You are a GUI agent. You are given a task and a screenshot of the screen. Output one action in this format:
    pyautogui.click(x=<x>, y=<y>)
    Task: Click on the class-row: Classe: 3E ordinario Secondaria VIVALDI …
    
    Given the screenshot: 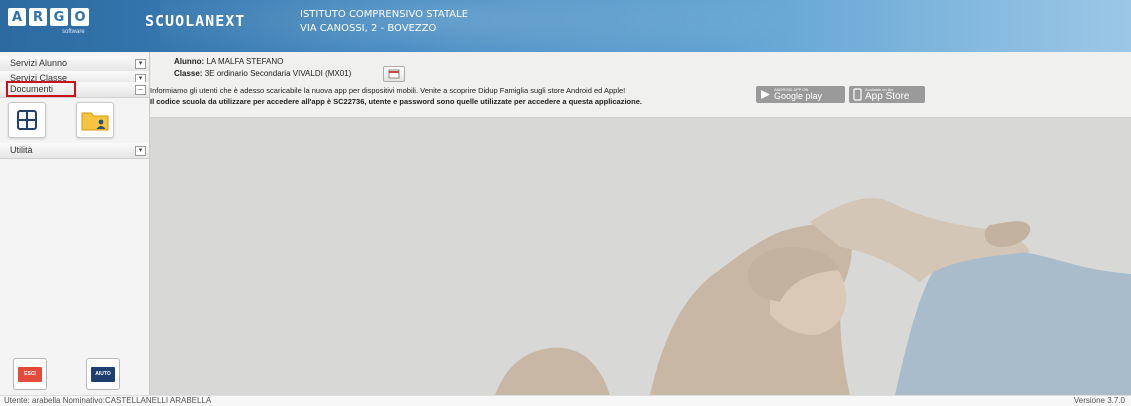 What is the action you would take?
    pyautogui.click(x=262, y=73)
    